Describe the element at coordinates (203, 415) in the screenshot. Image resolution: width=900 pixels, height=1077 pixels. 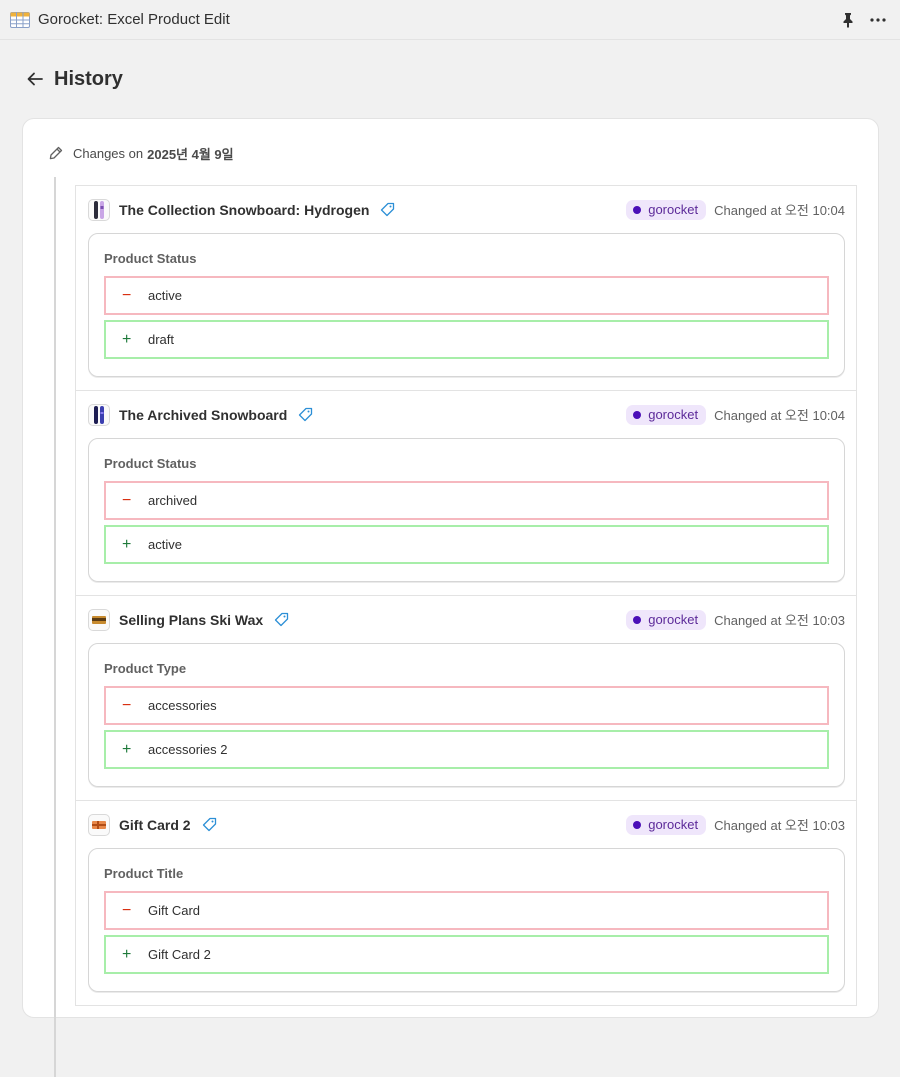
I see `product-name: The Archived Snowboard` at that location.